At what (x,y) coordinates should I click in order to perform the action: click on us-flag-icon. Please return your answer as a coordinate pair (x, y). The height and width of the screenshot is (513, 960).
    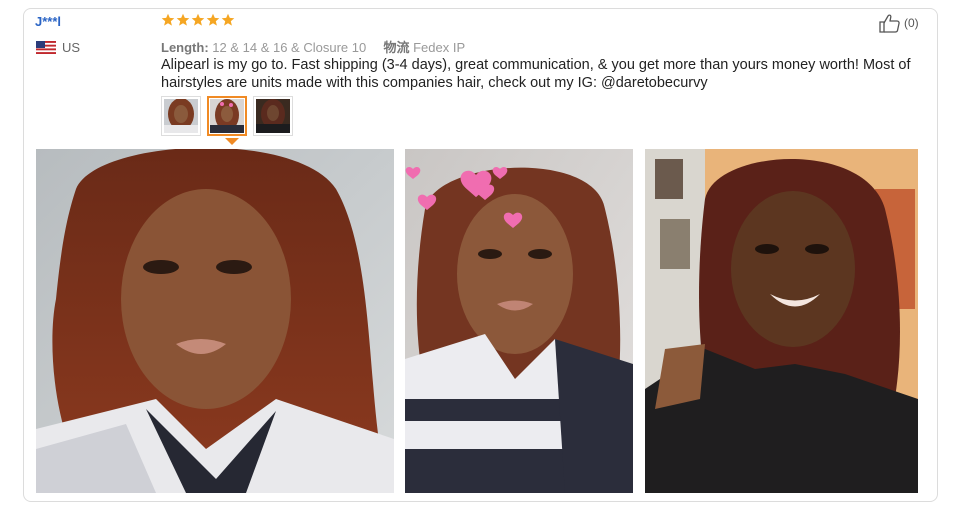
    Looking at the image, I should click on (46, 47).